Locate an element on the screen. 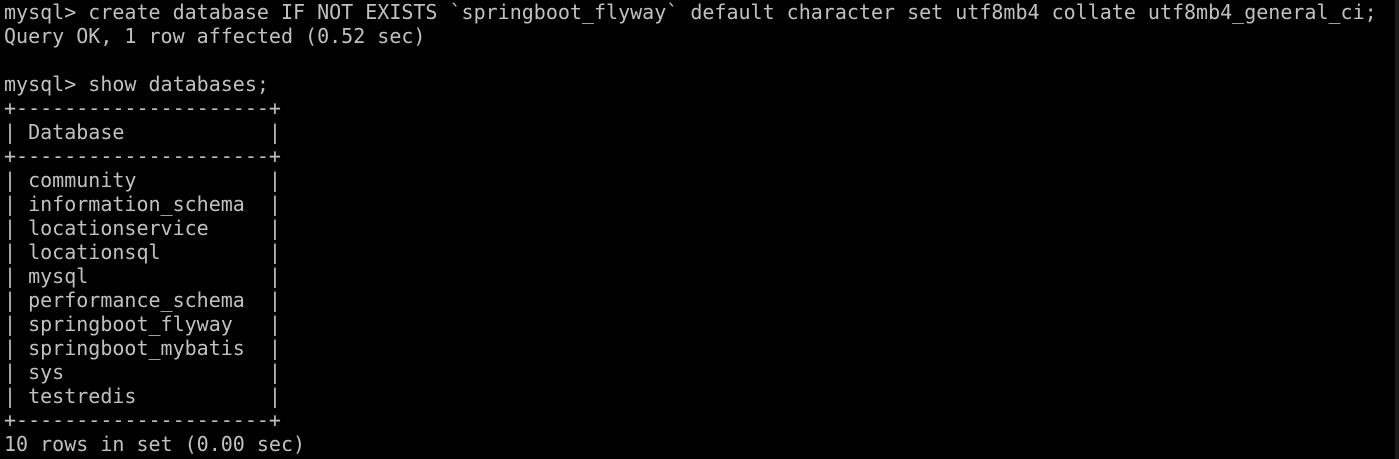 The image size is (1399, 459). table-row: | springboot_mybatis | is located at coordinates (142, 348).